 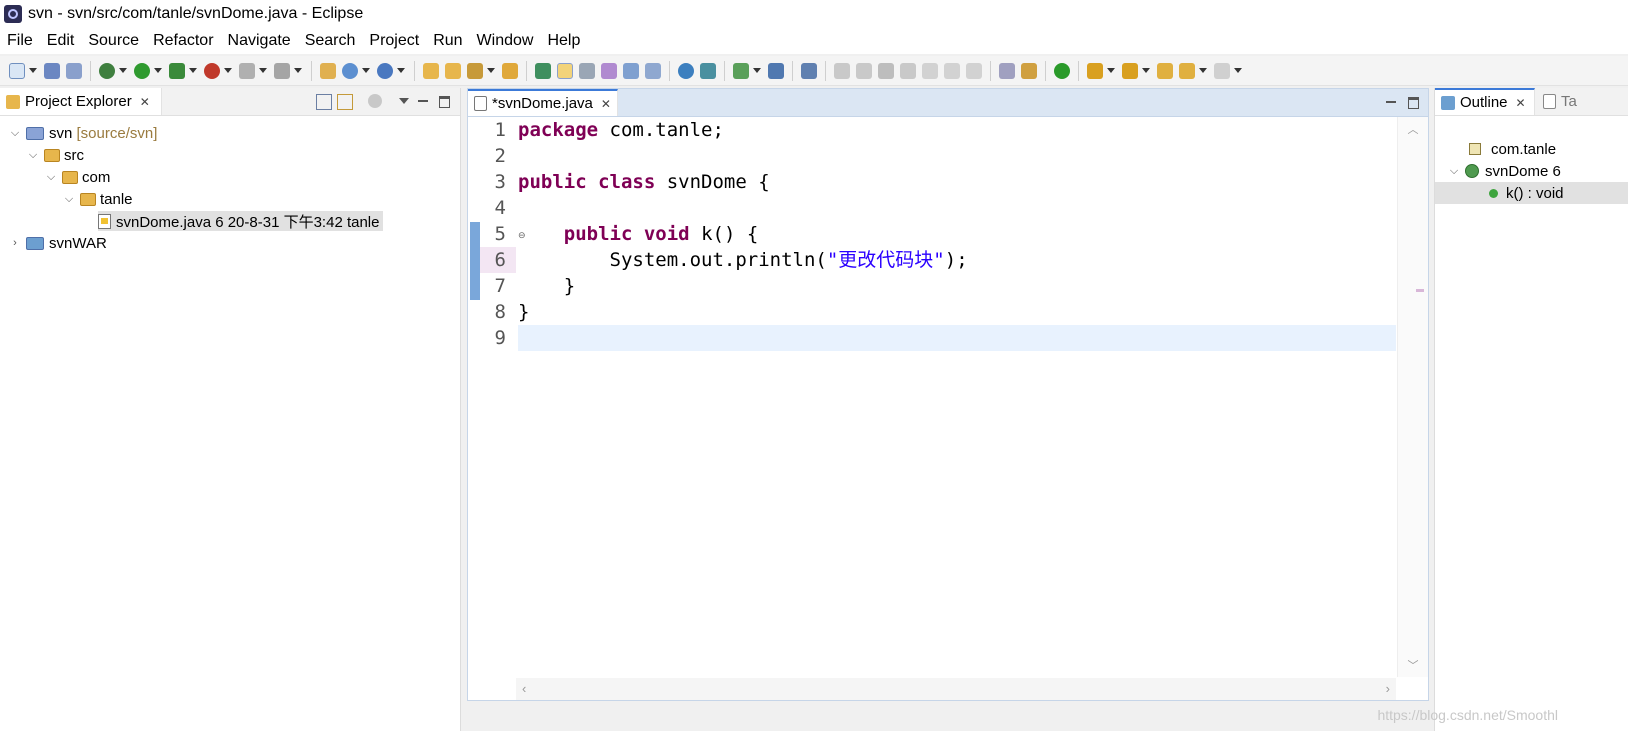 I want to click on console-icon, so click(x=776, y=70).